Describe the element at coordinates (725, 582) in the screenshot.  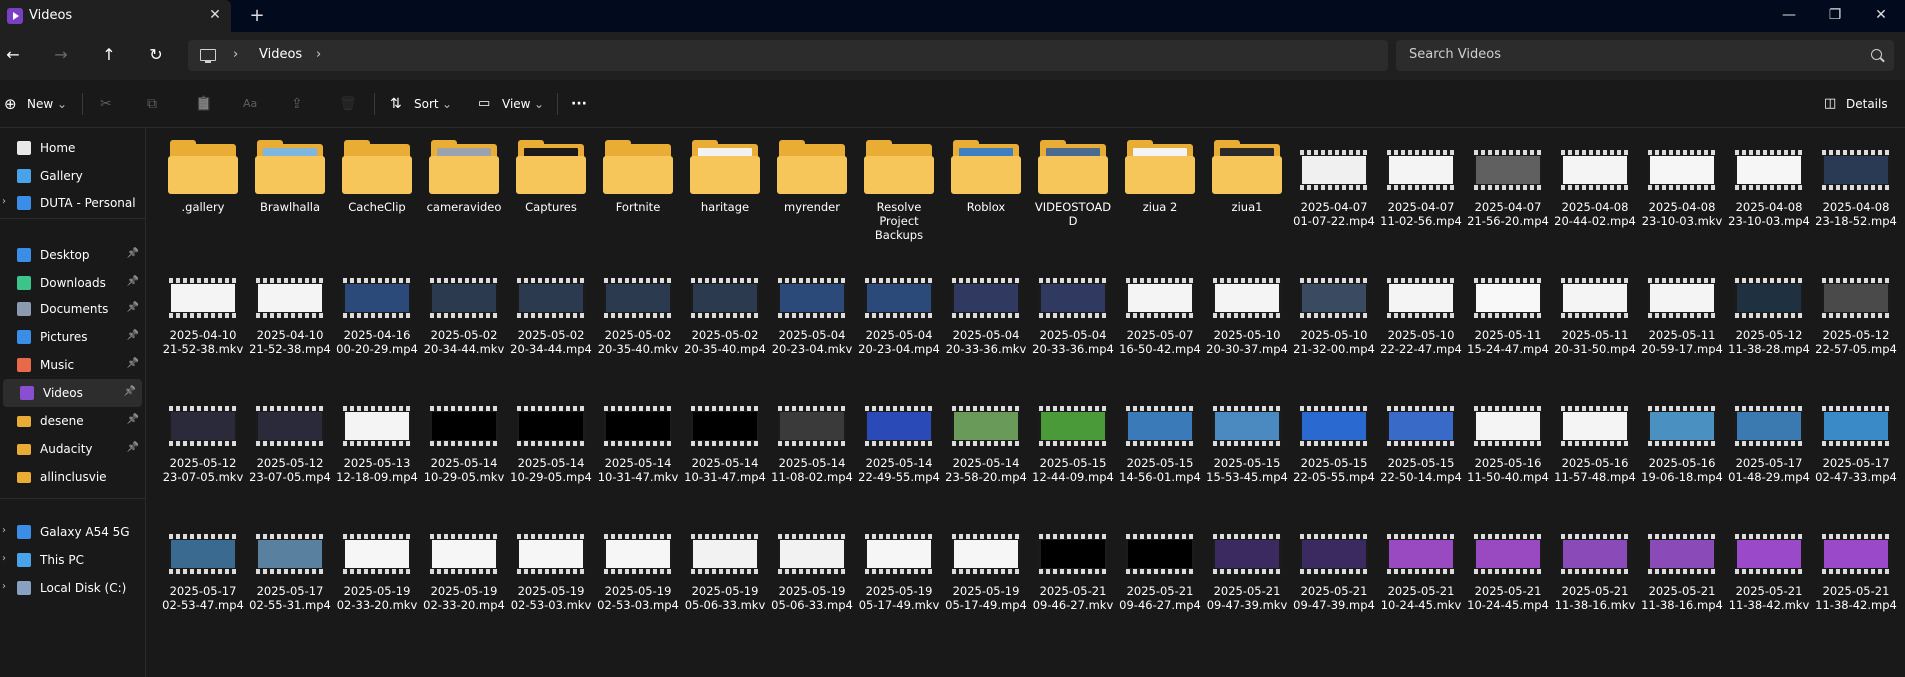
I see `video-file-item: 2025-05-19 05-06-33.mkv` at that location.